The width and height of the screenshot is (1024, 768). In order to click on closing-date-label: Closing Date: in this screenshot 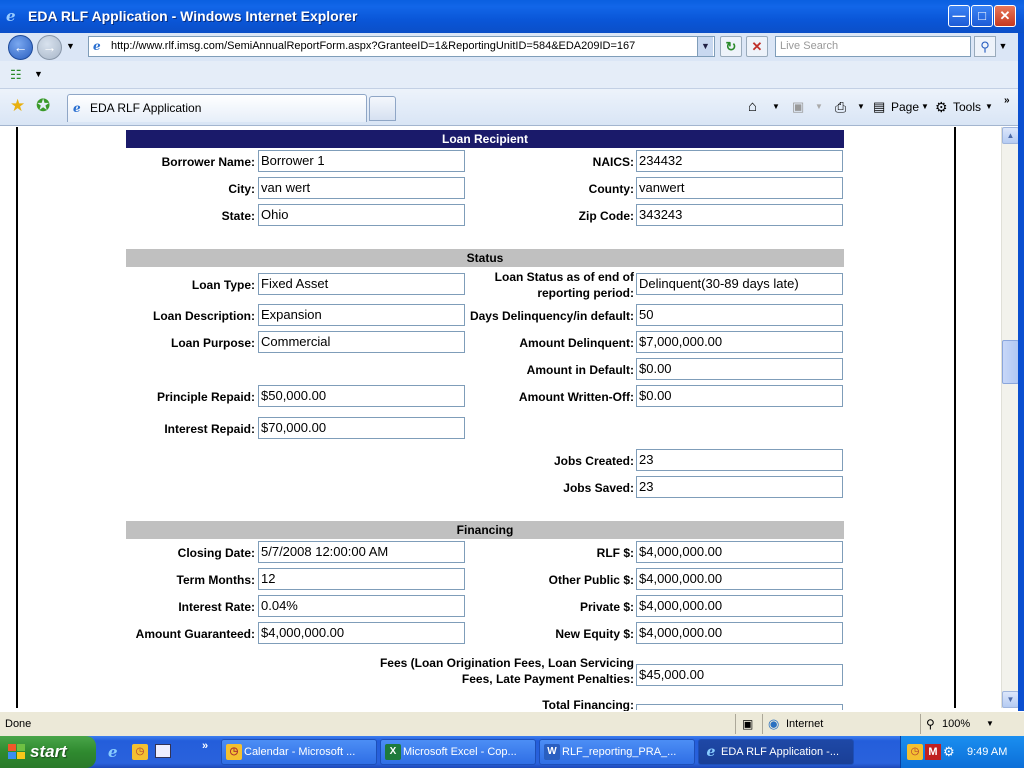, I will do `click(216, 553)`.